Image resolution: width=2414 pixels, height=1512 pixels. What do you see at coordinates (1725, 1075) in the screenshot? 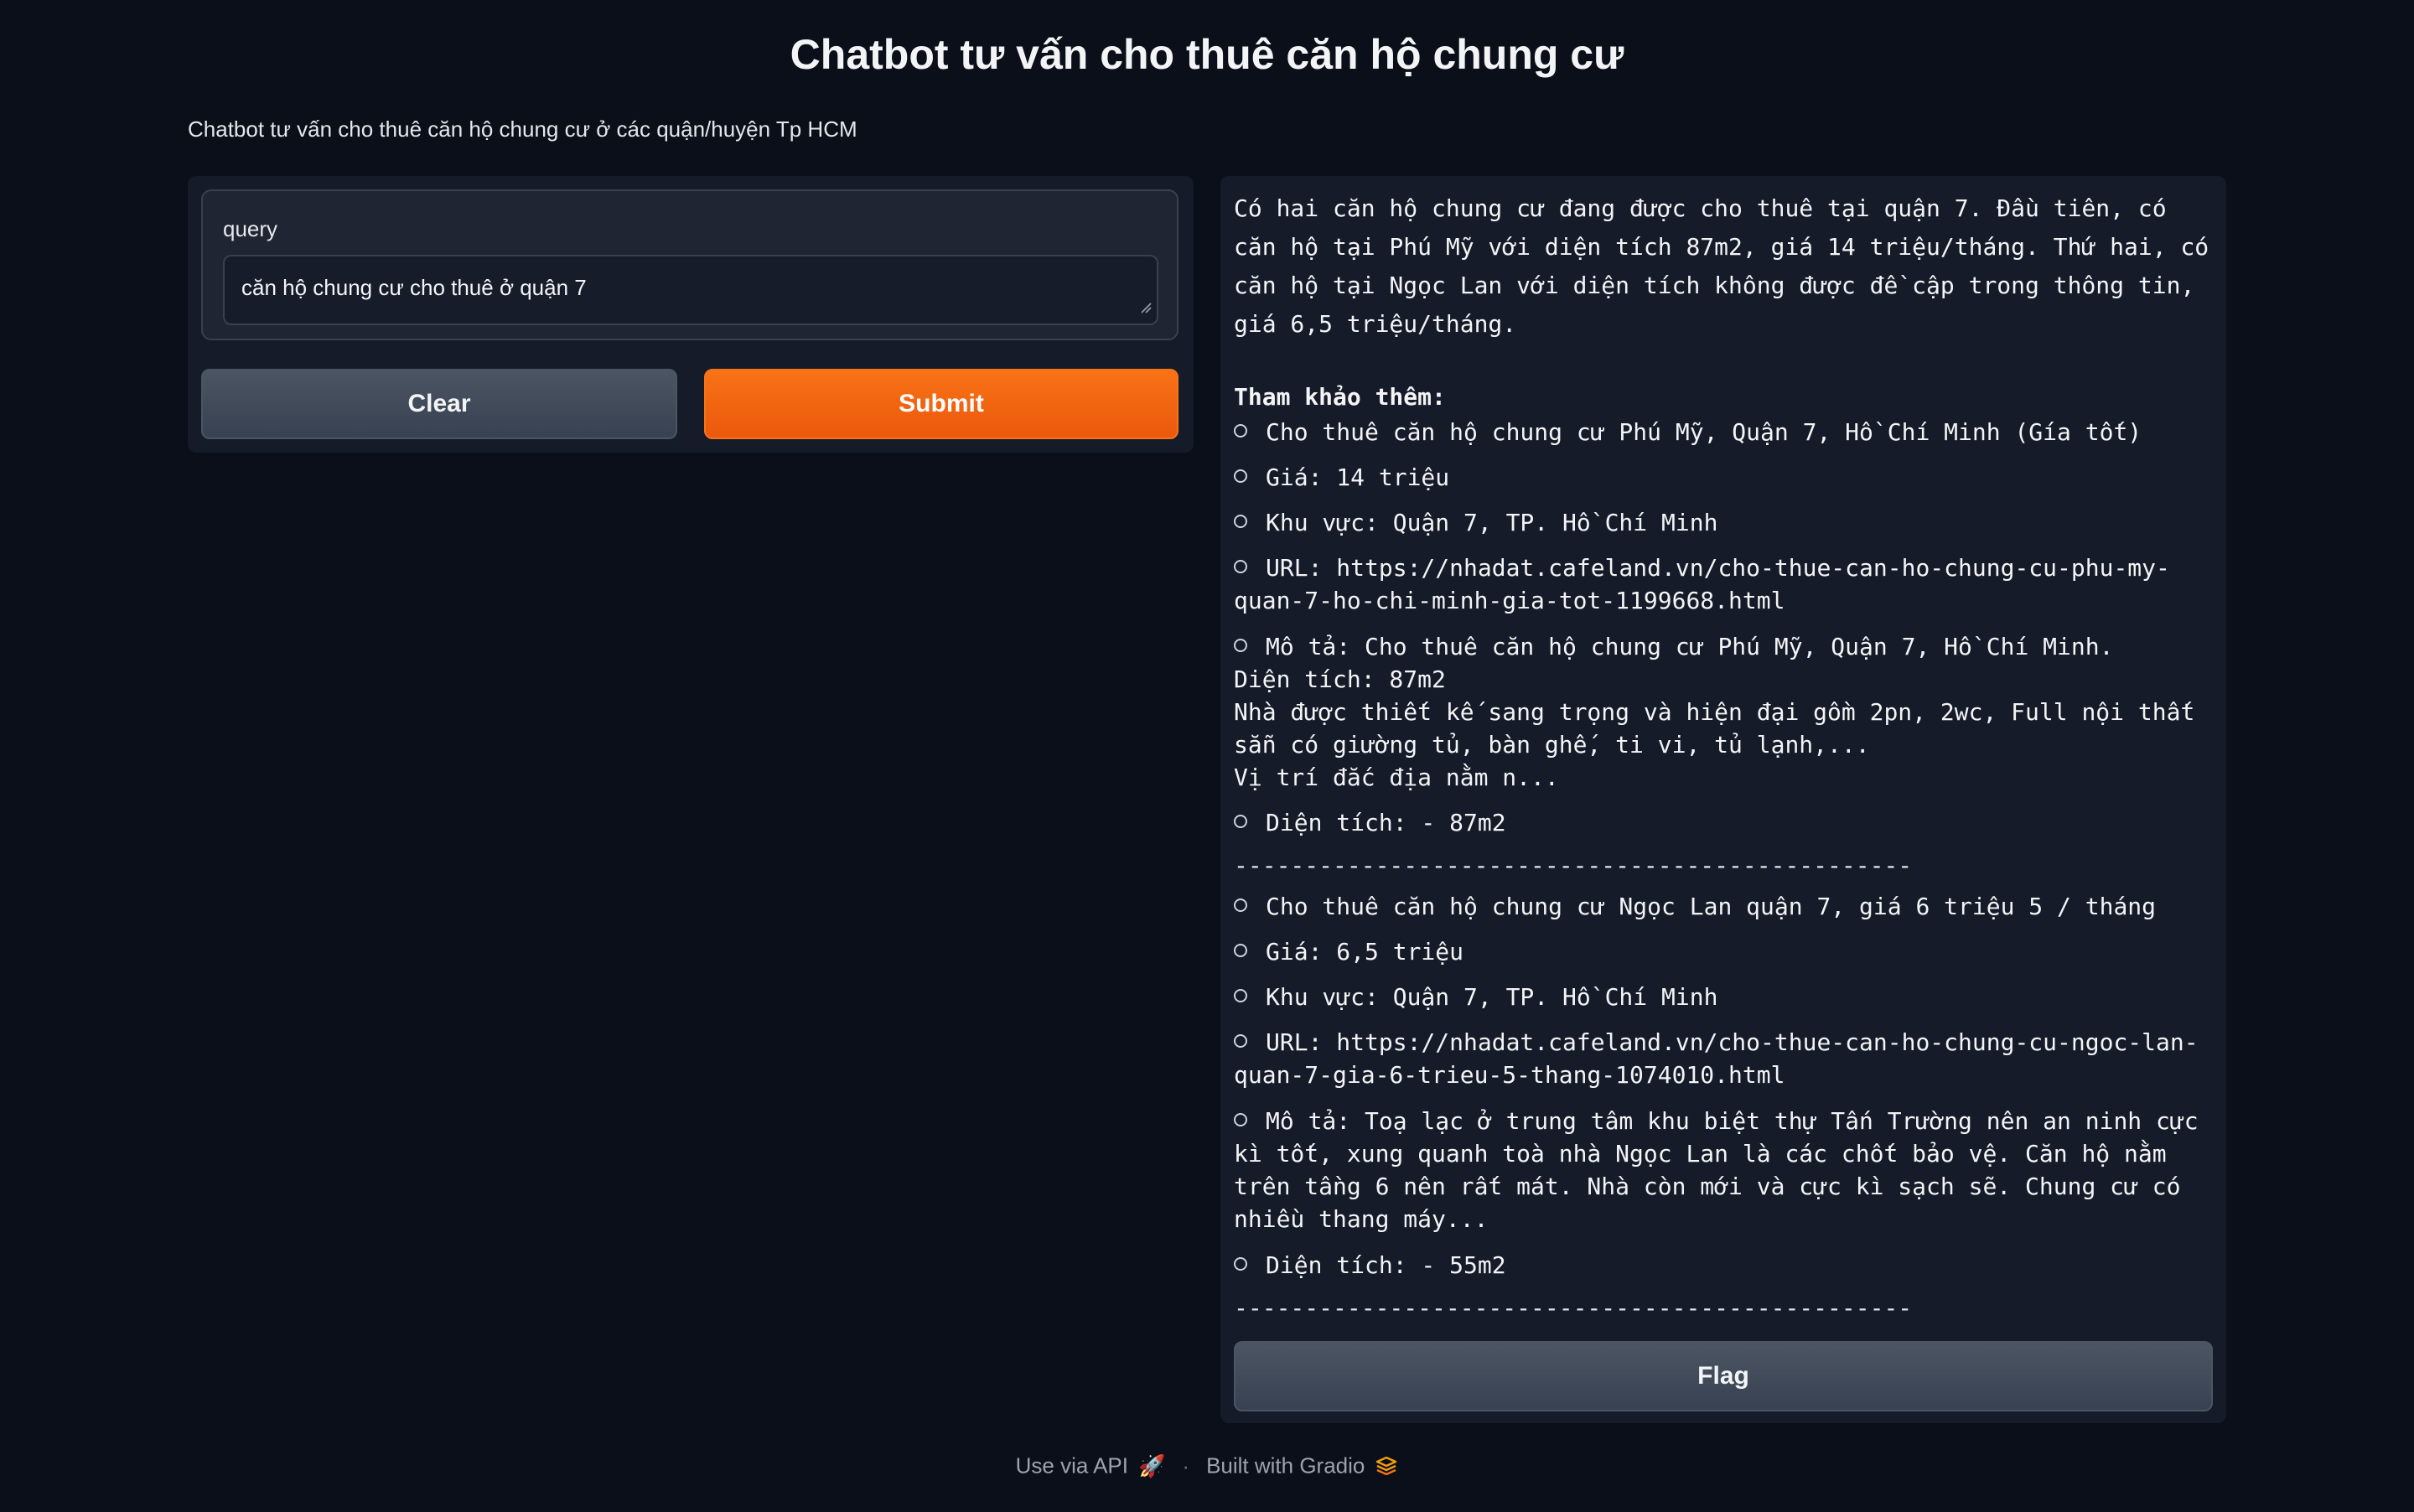
I see `listing-url-cont: quan-7-gia-6-trieu-5-thang-1074010.html` at bounding box center [1725, 1075].